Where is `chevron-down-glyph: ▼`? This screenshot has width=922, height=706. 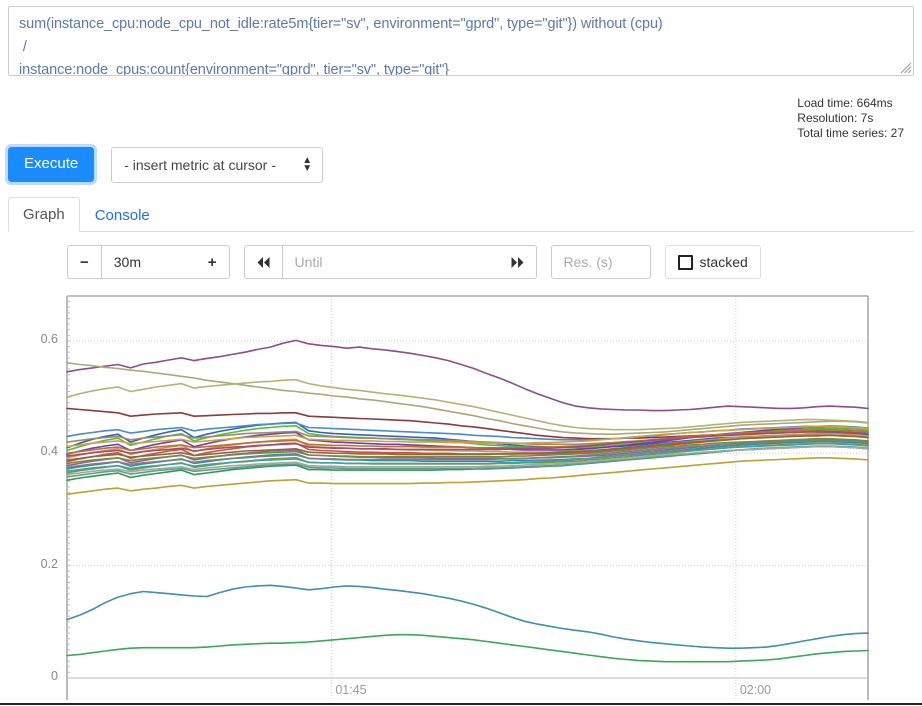
chevron-down-glyph: ▼ is located at coordinates (307, 168).